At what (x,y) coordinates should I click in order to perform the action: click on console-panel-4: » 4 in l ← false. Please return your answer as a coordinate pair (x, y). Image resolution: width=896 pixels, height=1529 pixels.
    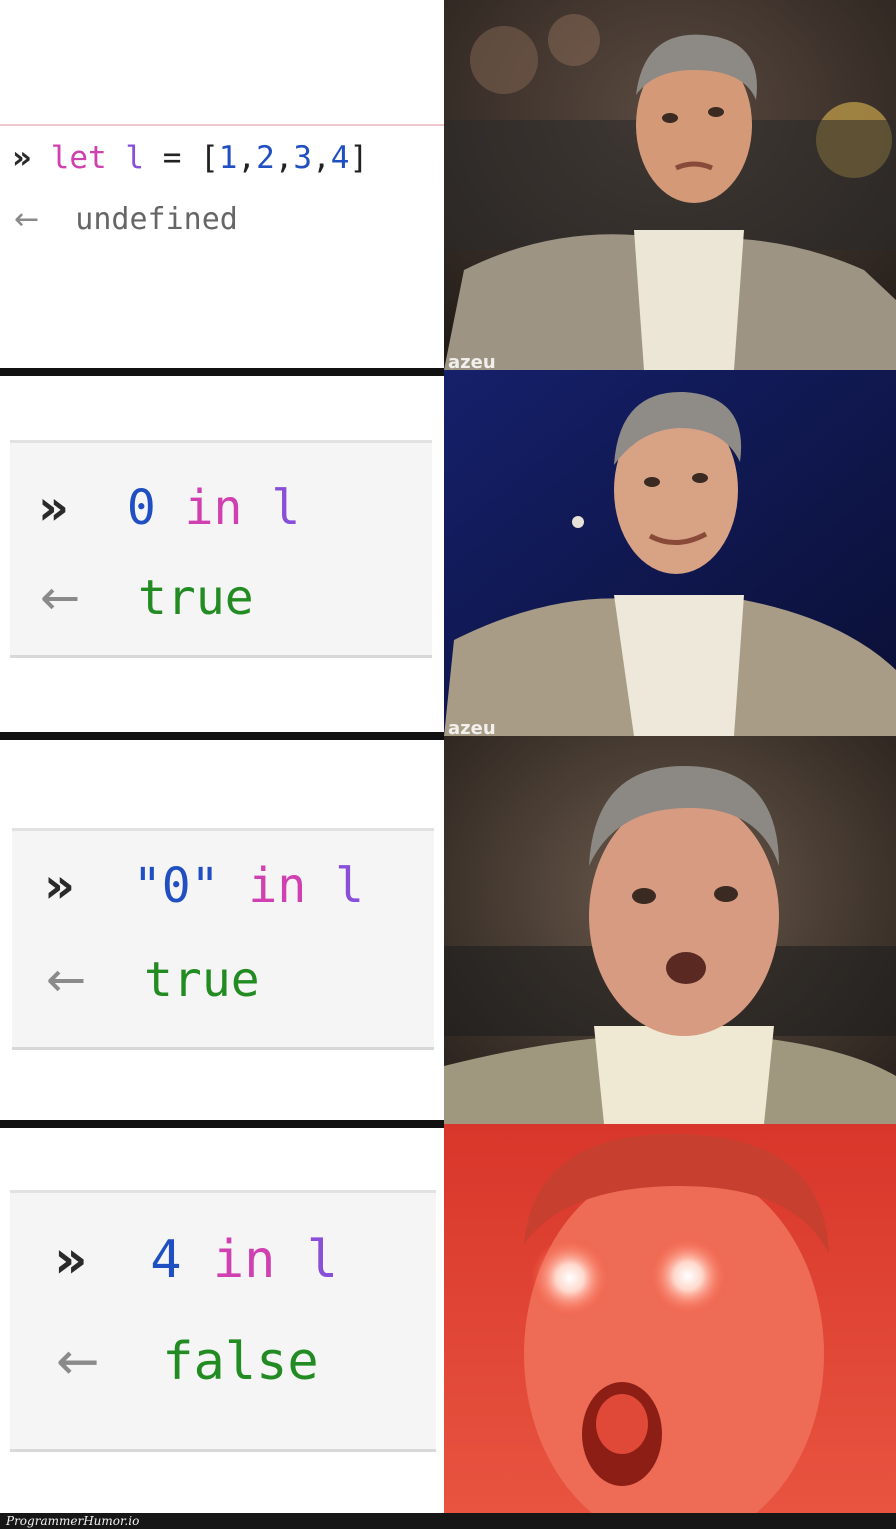
    Looking at the image, I should click on (223, 1321).